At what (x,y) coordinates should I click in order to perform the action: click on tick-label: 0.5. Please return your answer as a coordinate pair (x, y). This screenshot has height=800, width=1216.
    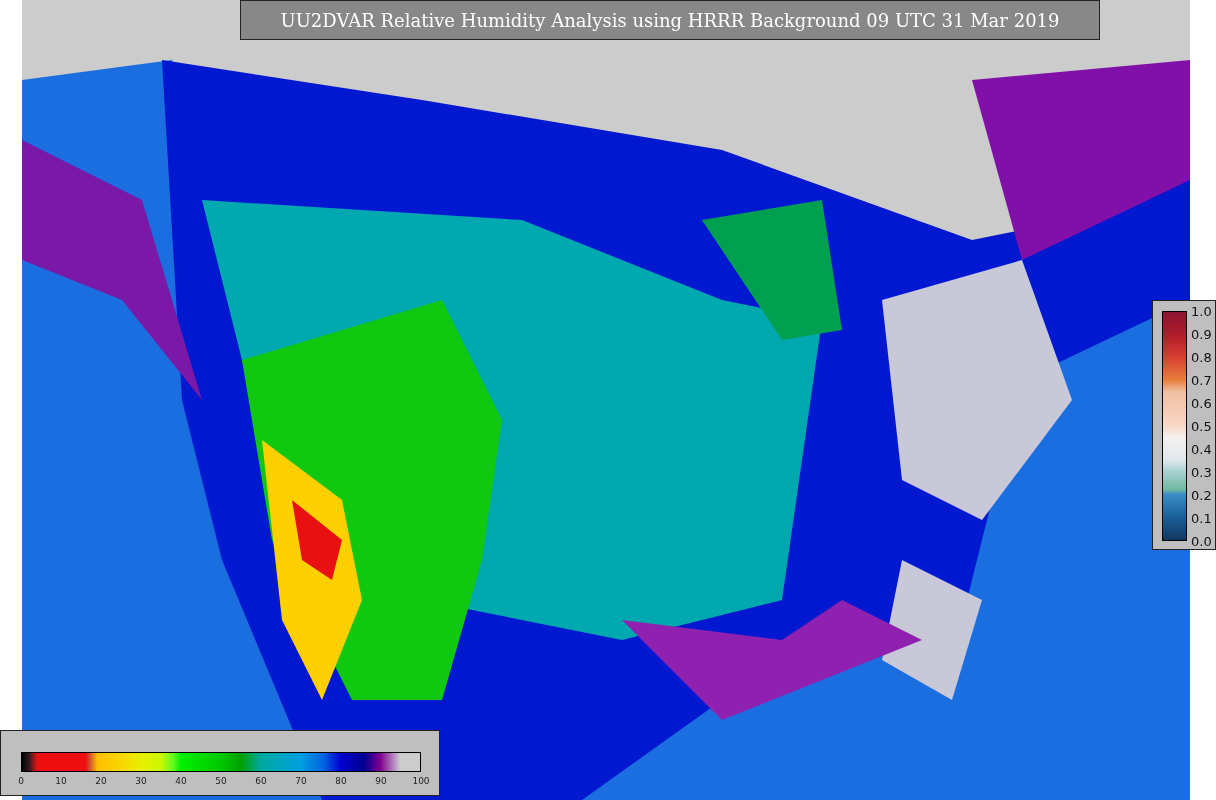
    Looking at the image, I should click on (1201, 427).